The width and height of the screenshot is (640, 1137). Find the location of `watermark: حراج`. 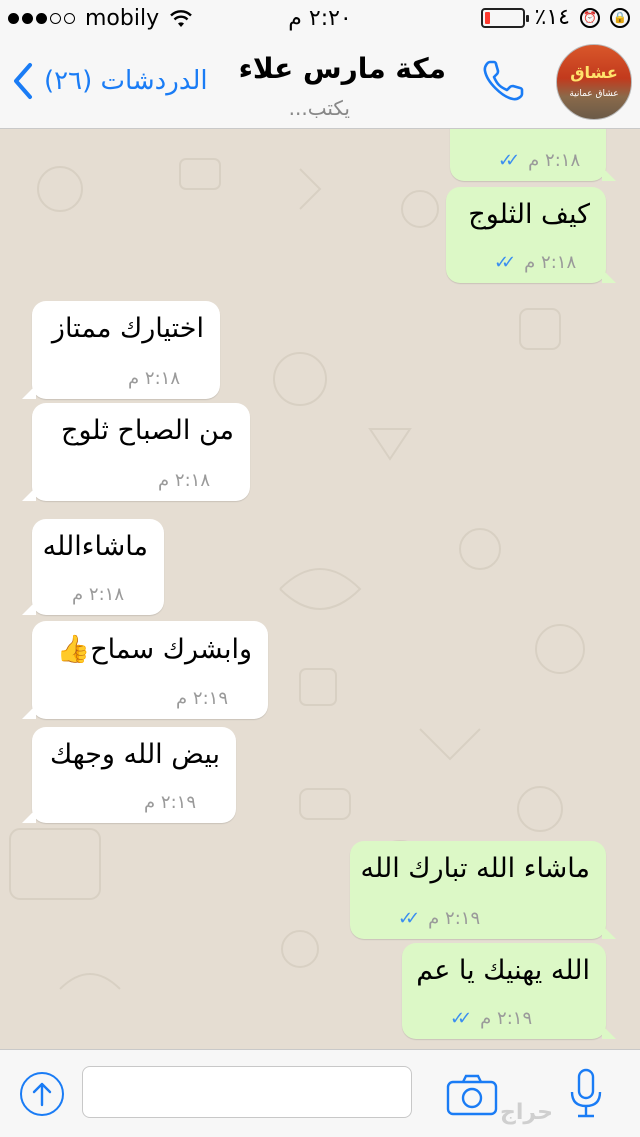

watermark: حراج is located at coordinates (526, 1112).